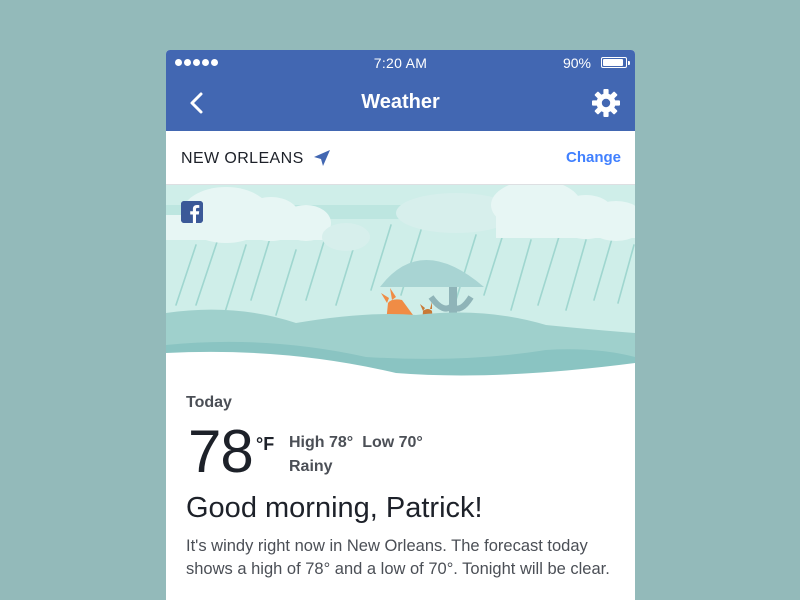 The height and width of the screenshot is (600, 800). Describe the element at coordinates (321, 442) in the screenshot. I see `high-temperature: High 78°` at that location.